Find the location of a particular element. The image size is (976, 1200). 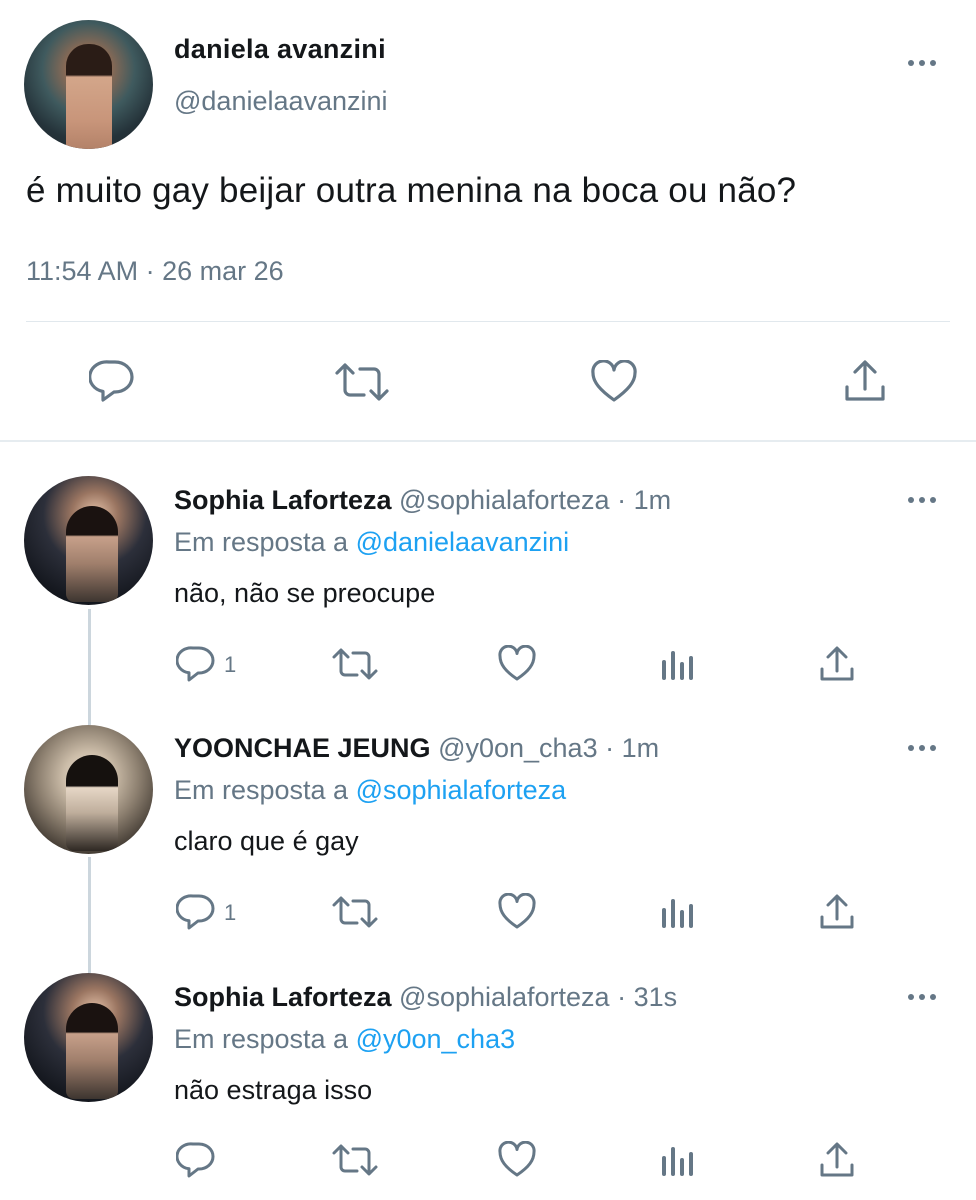

author-display-name: daniela avanzini is located at coordinates (280, 49).